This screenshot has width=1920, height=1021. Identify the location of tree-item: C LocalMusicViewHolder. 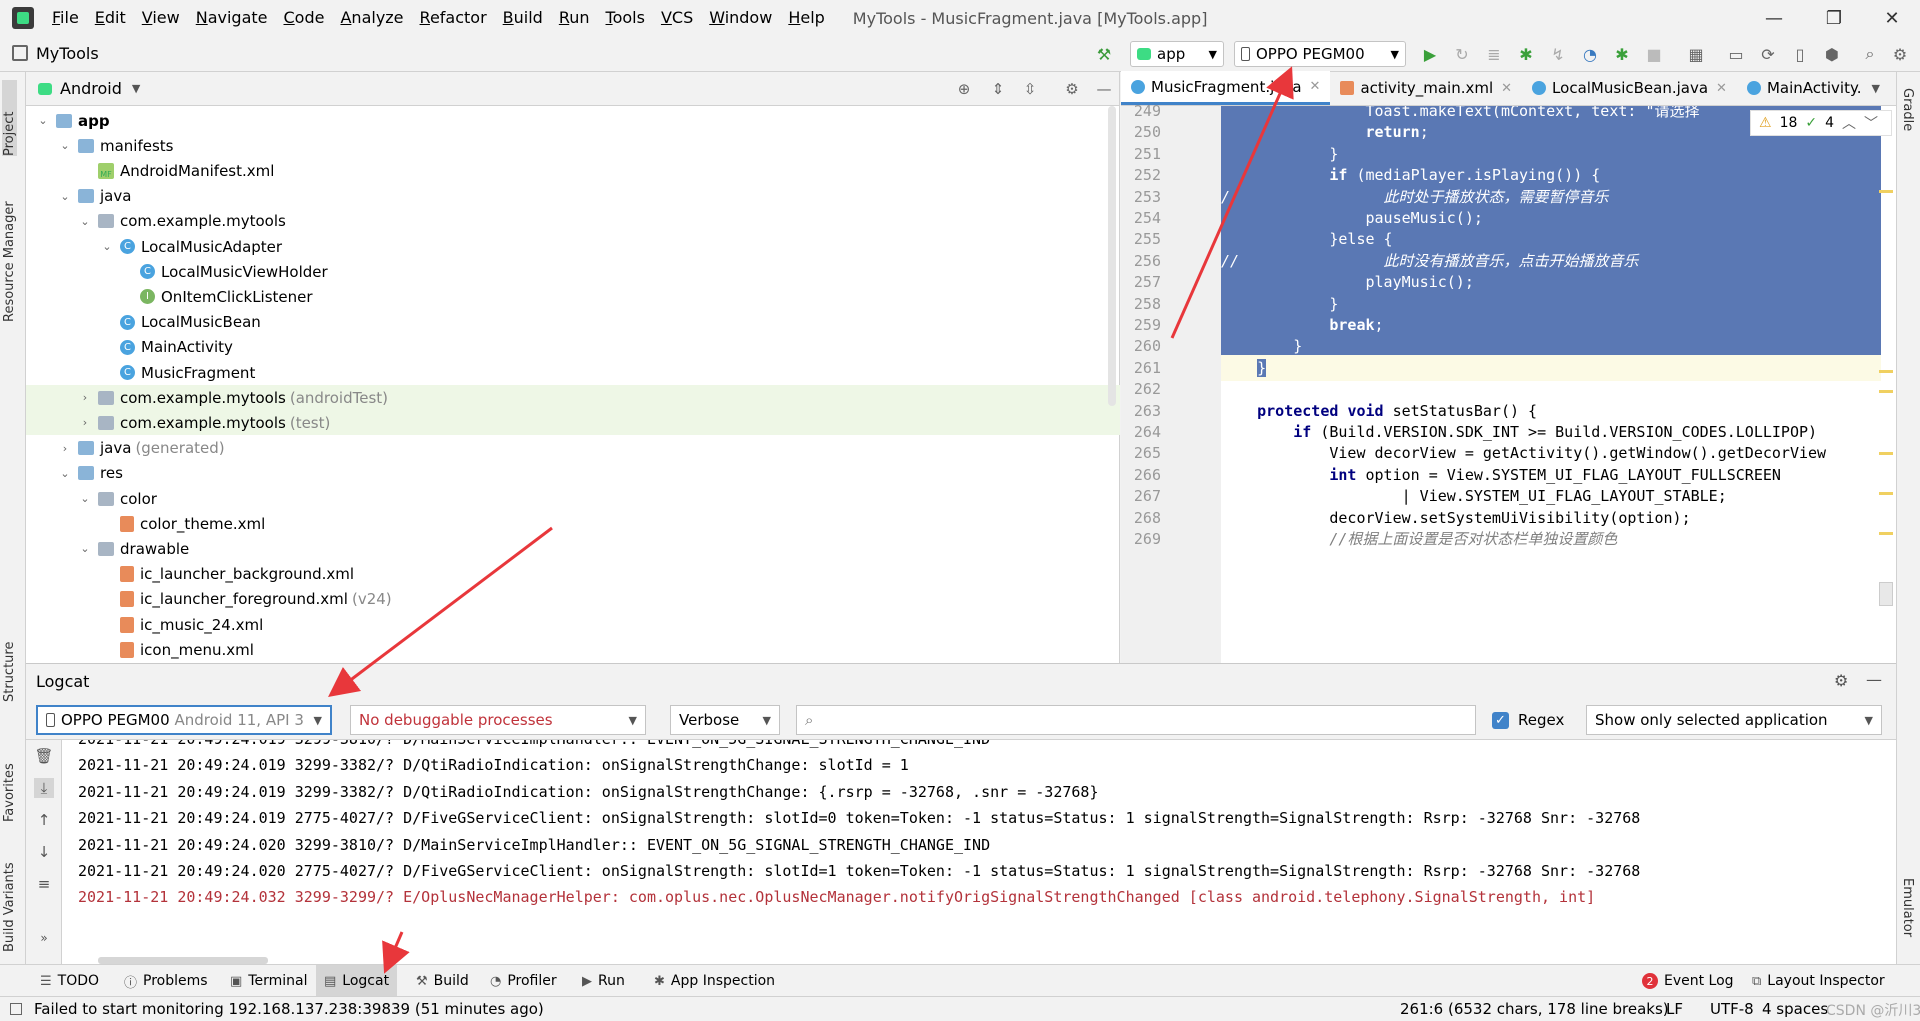
(573, 271).